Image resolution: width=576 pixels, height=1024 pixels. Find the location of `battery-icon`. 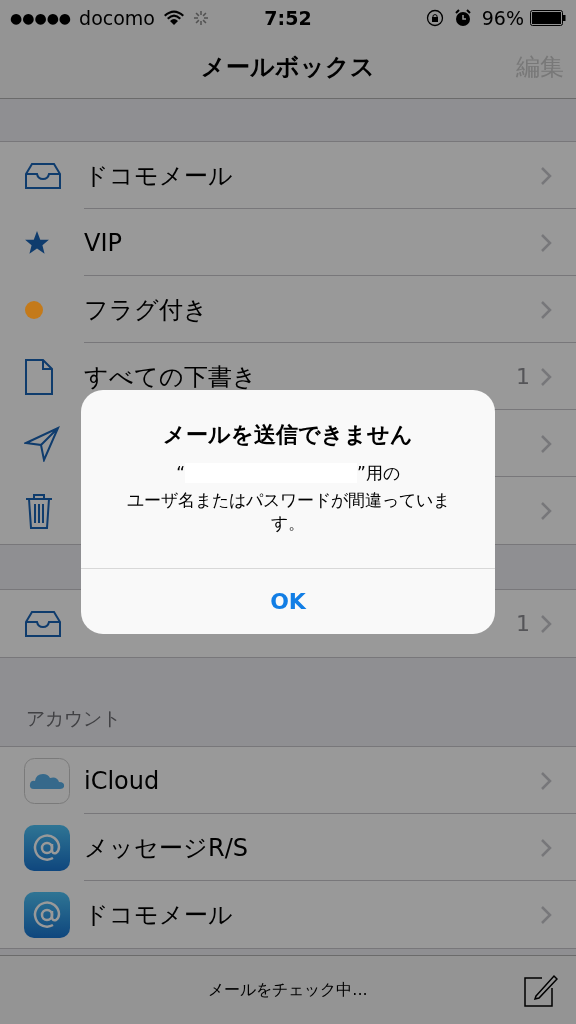

battery-icon is located at coordinates (548, 18).